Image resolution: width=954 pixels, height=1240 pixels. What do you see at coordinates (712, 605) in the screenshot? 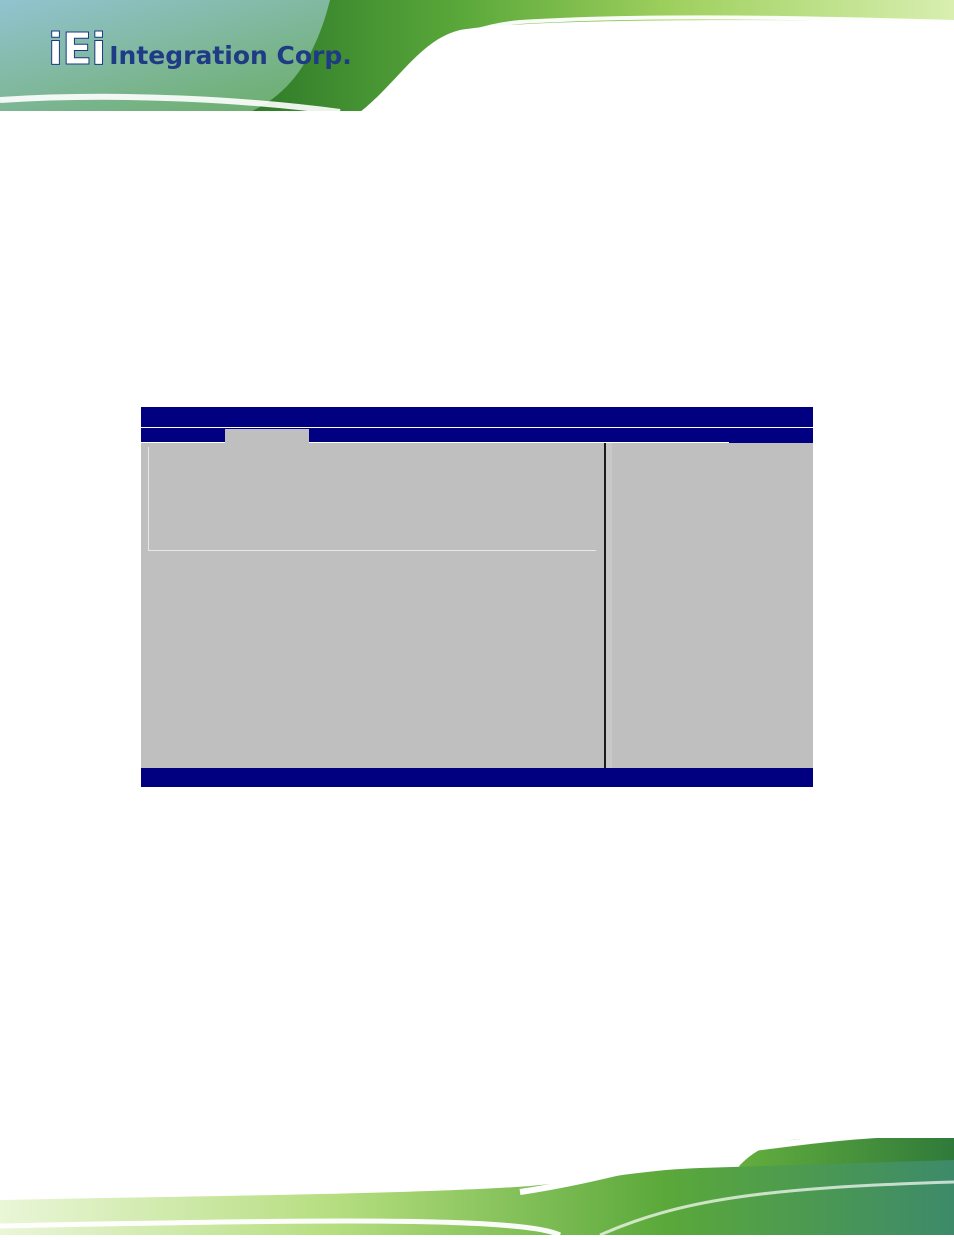
I see `bios-help-panel` at bounding box center [712, 605].